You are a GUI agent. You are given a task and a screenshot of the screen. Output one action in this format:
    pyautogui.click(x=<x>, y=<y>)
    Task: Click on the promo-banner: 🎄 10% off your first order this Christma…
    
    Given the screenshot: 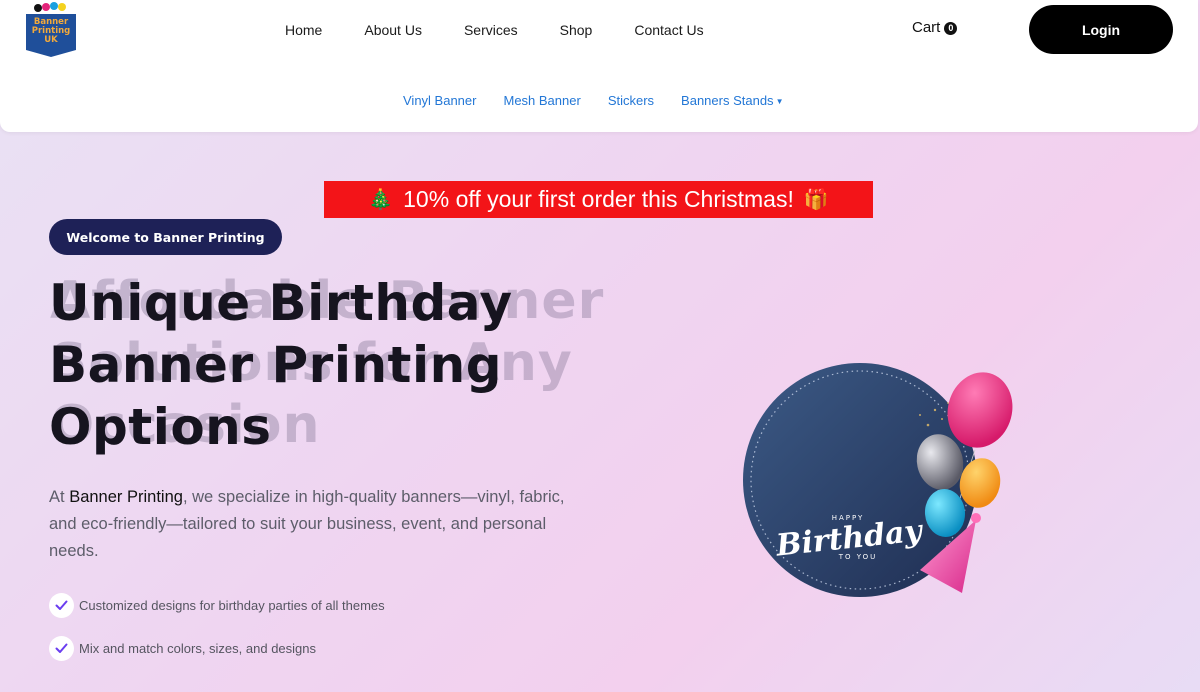 What is the action you would take?
    pyautogui.click(x=598, y=199)
    